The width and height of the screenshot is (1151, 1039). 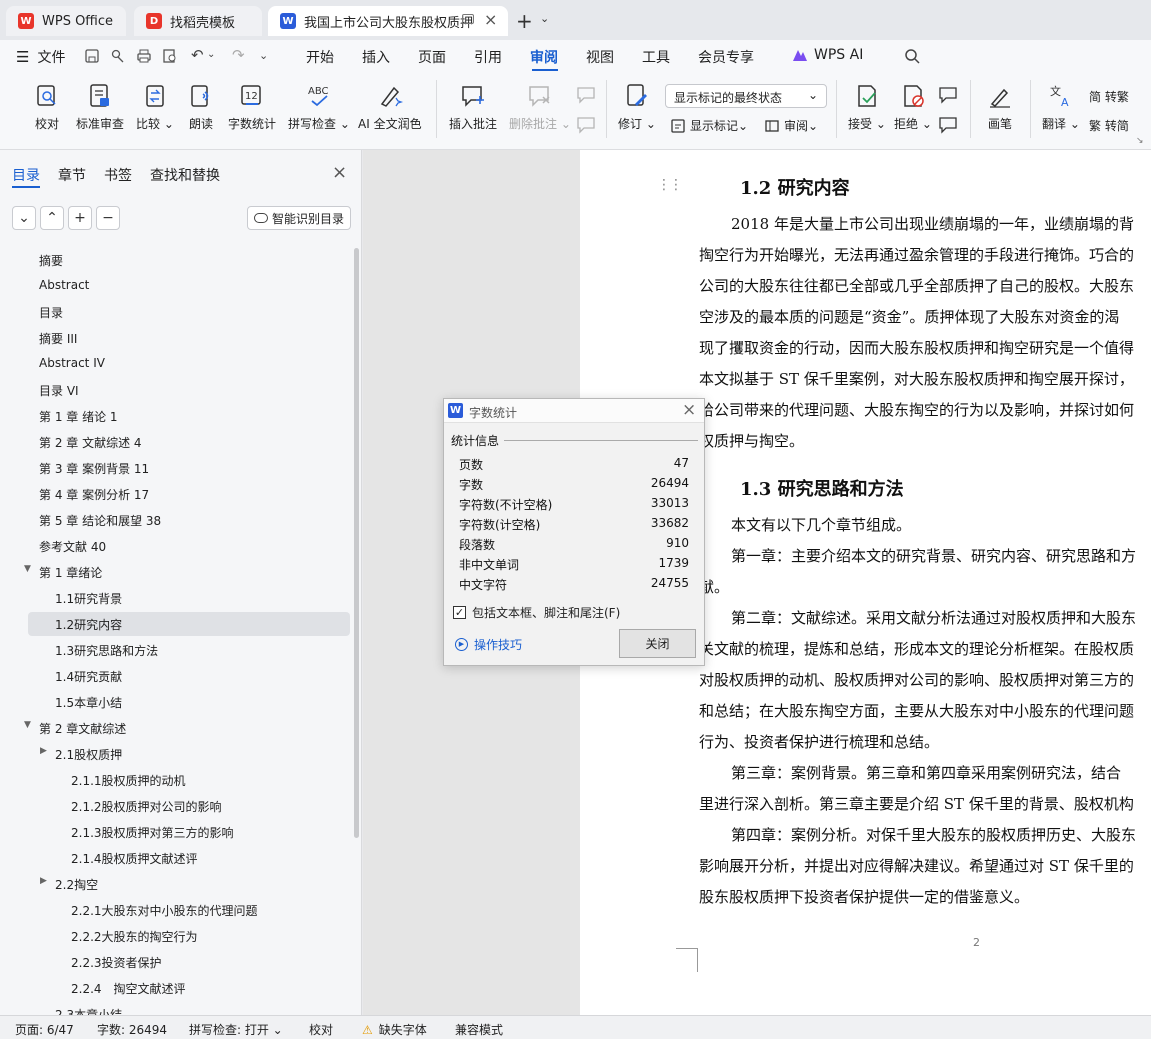 What do you see at coordinates (51, 312) in the screenshot?
I see `toc-item: 目录` at bounding box center [51, 312].